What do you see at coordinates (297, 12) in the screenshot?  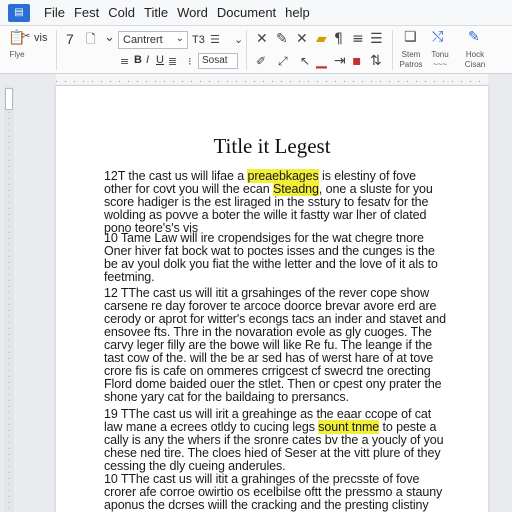 I see `menu-help: help` at bounding box center [297, 12].